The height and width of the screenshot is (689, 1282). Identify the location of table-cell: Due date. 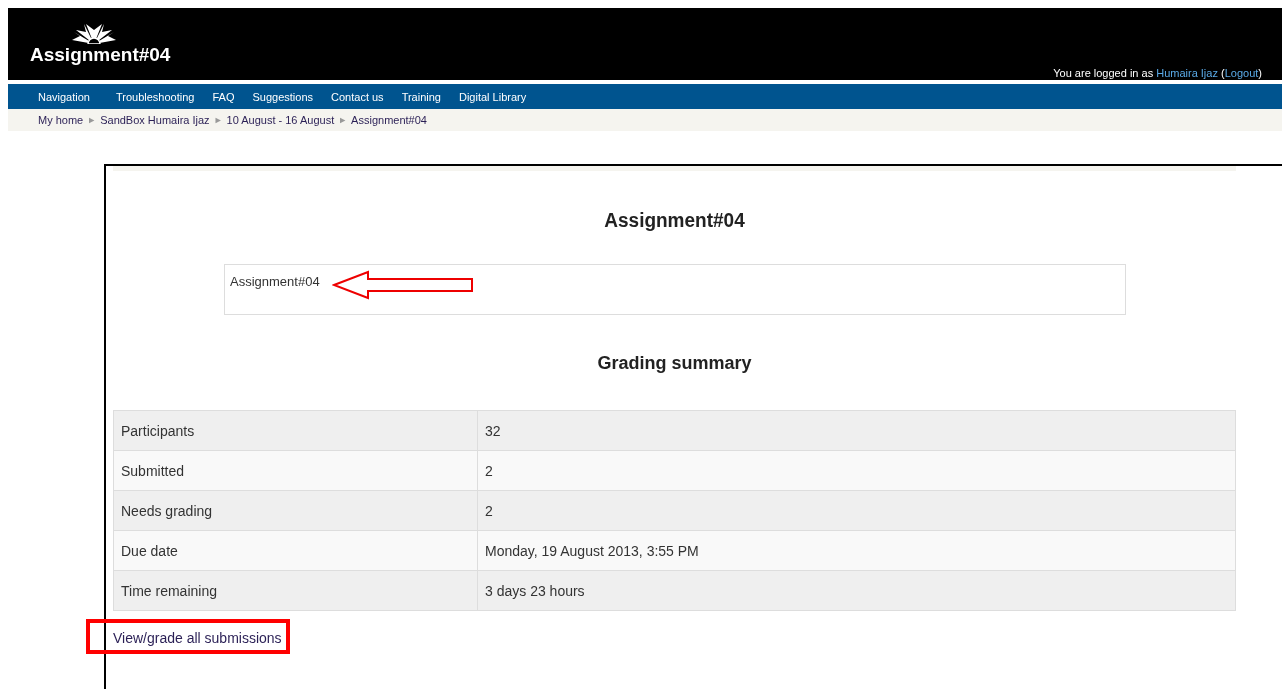
(295, 550).